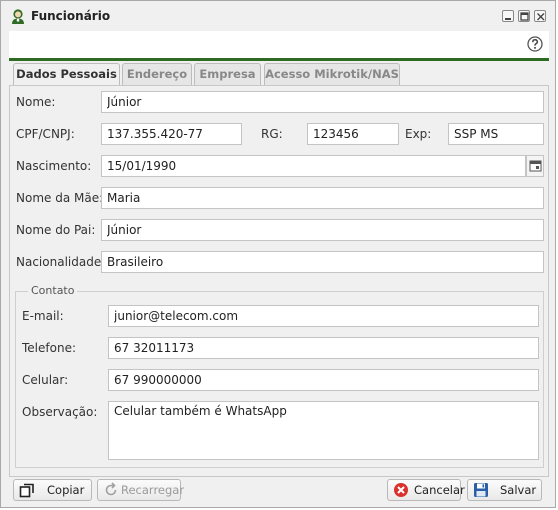 The height and width of the screenshot is (510, 558). I want to click on celular-label: Celular:, so click(45, 380).